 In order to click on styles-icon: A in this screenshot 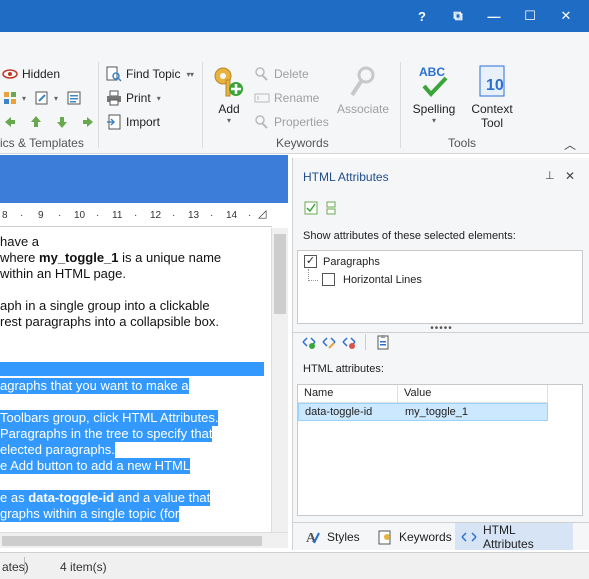, I will do `click(313, 537)`.